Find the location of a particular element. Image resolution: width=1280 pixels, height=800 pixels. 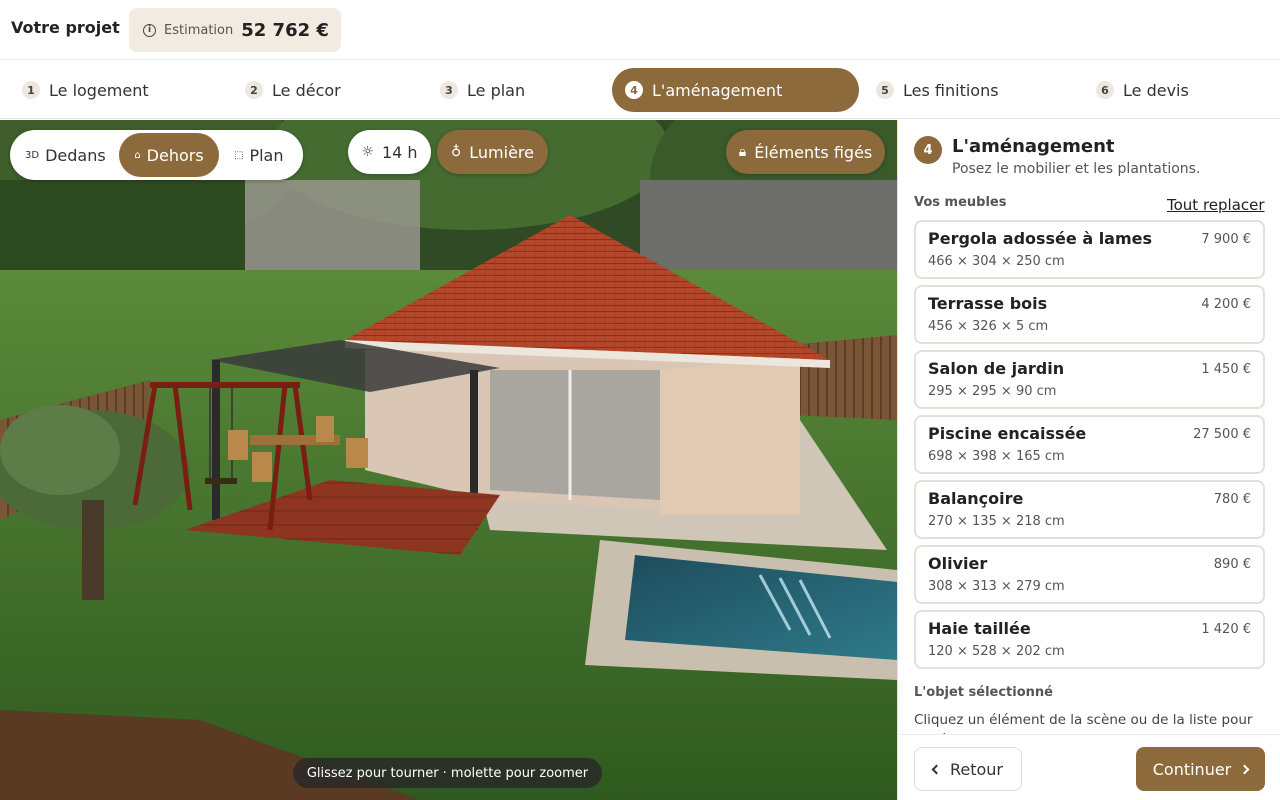

panel-subtitle: Posez le mobilier et les plantations. is located at coordinates (1076, 169).